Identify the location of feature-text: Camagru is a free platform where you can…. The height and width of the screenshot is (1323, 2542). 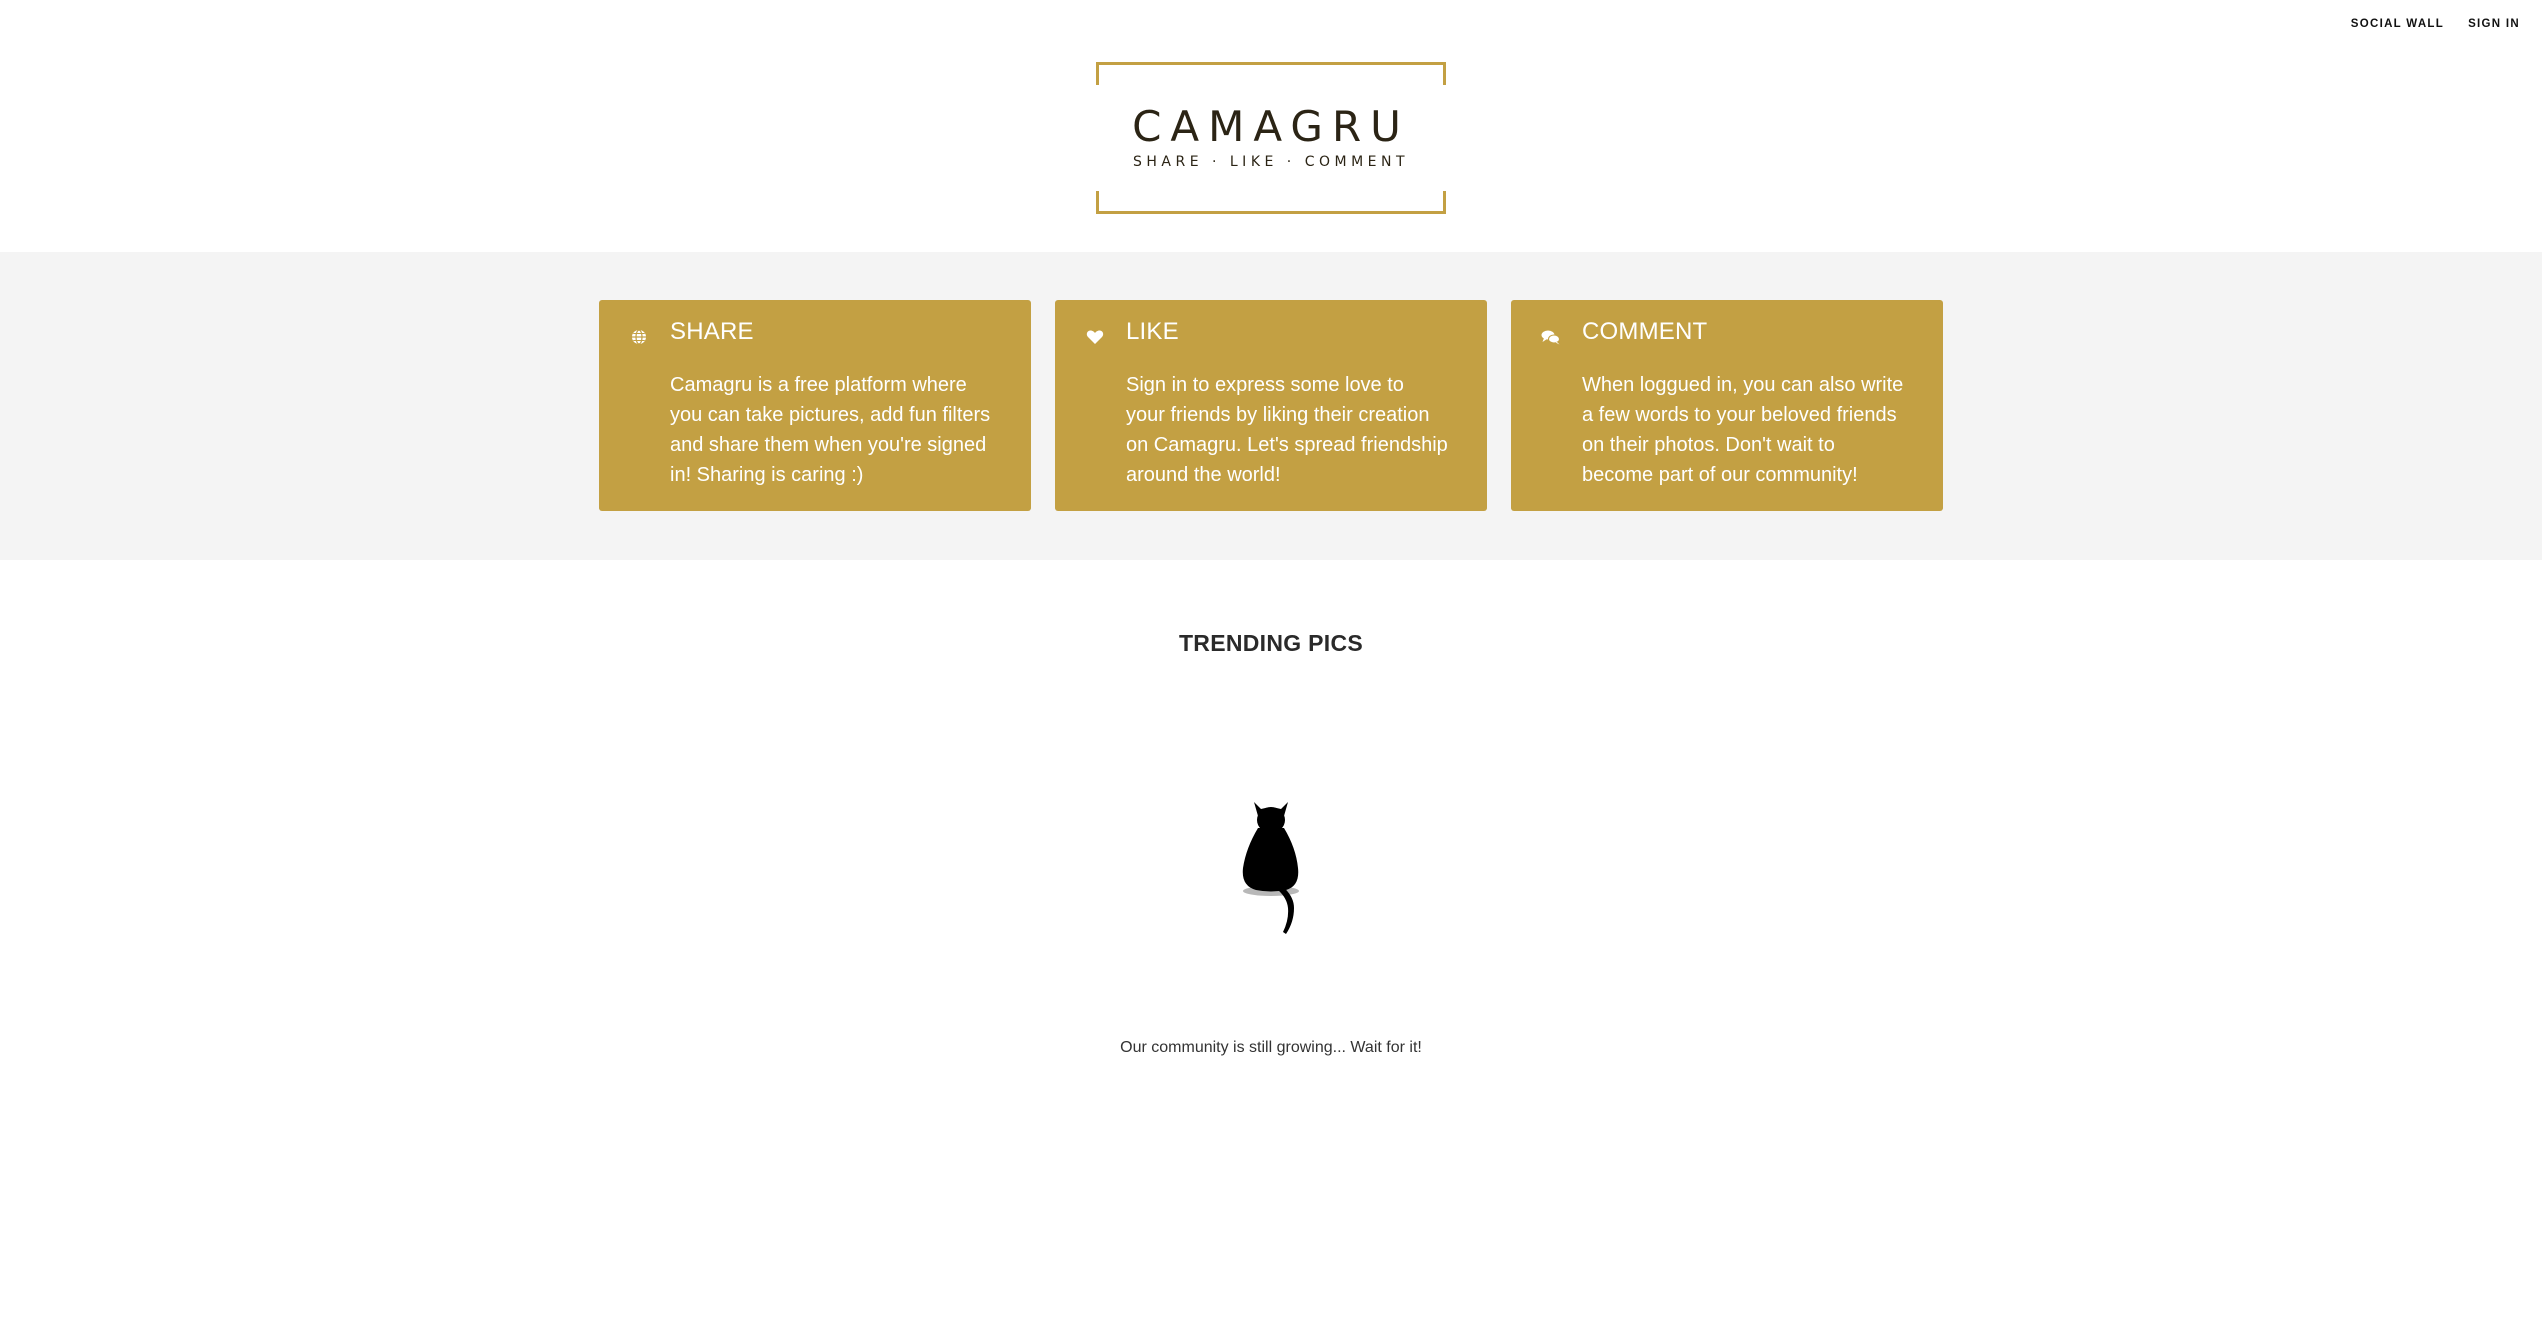
(830, 430).